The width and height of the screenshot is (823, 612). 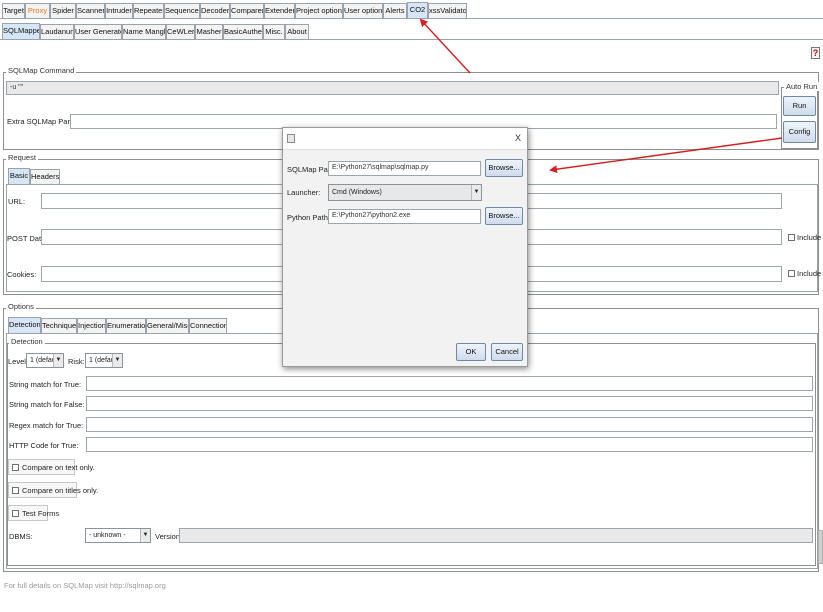 I want to click on scrollbar-thumb, so click(x=820, y=547).